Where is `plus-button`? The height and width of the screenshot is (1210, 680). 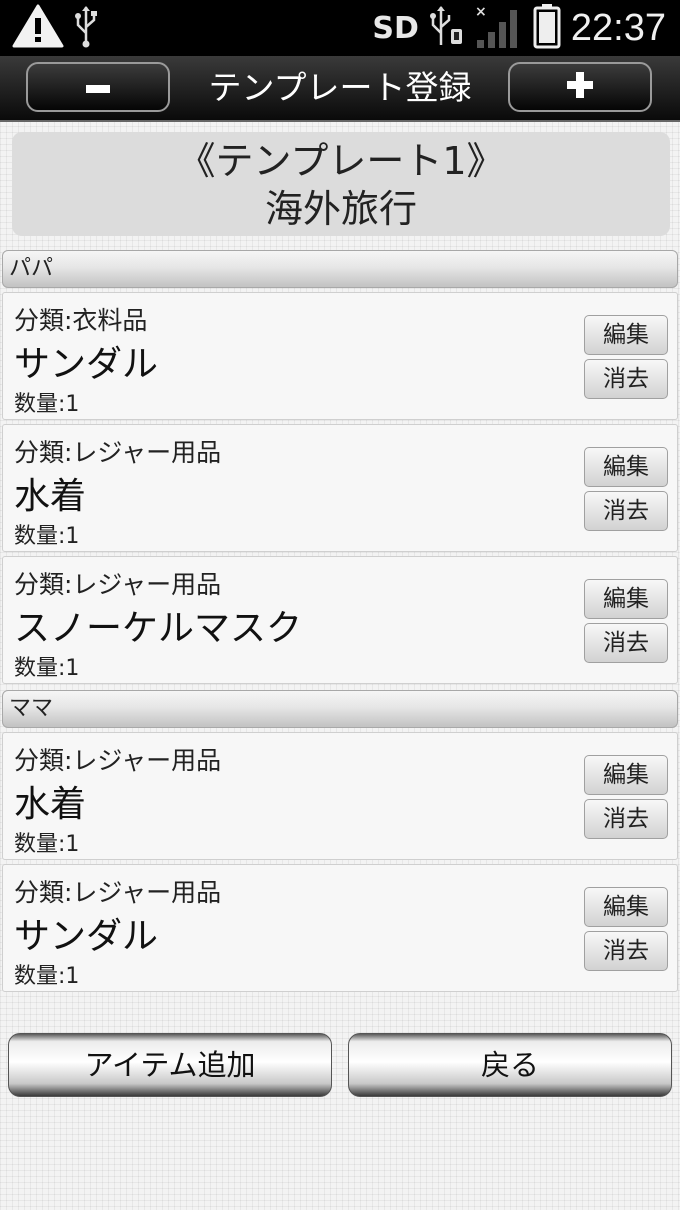
plus-button is located at coordinates (580, 87).